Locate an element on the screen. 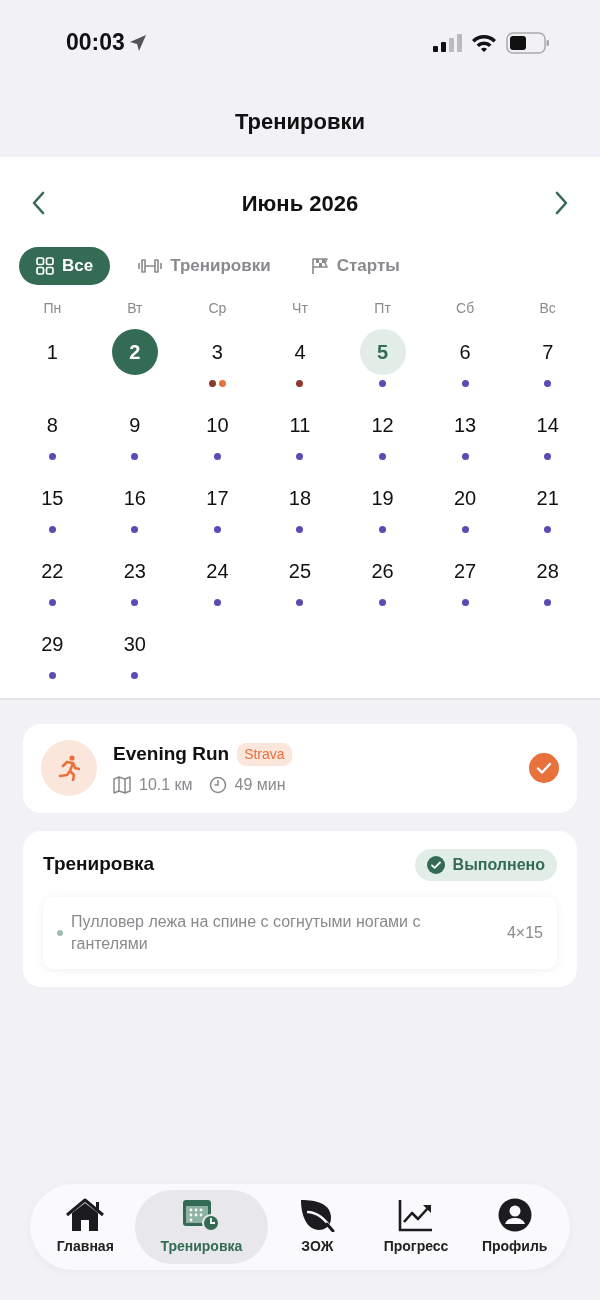 This screenshot has width=600, height=1300. calendar-day: 17 is located at coordinates (217, 498).